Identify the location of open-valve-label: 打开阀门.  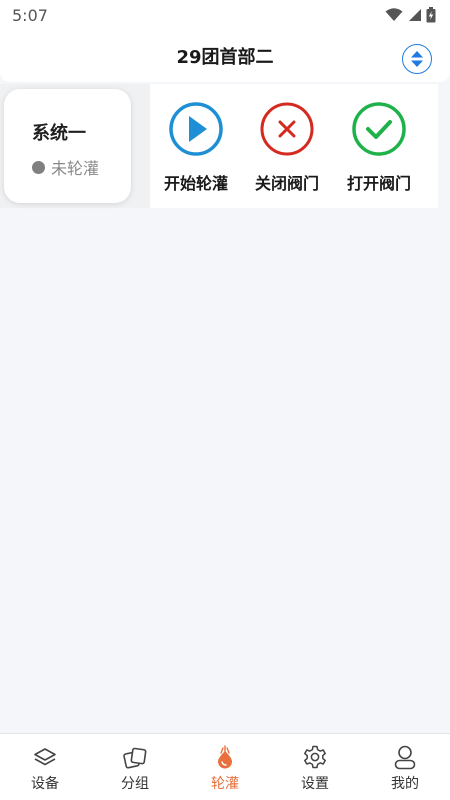
(378, 183).